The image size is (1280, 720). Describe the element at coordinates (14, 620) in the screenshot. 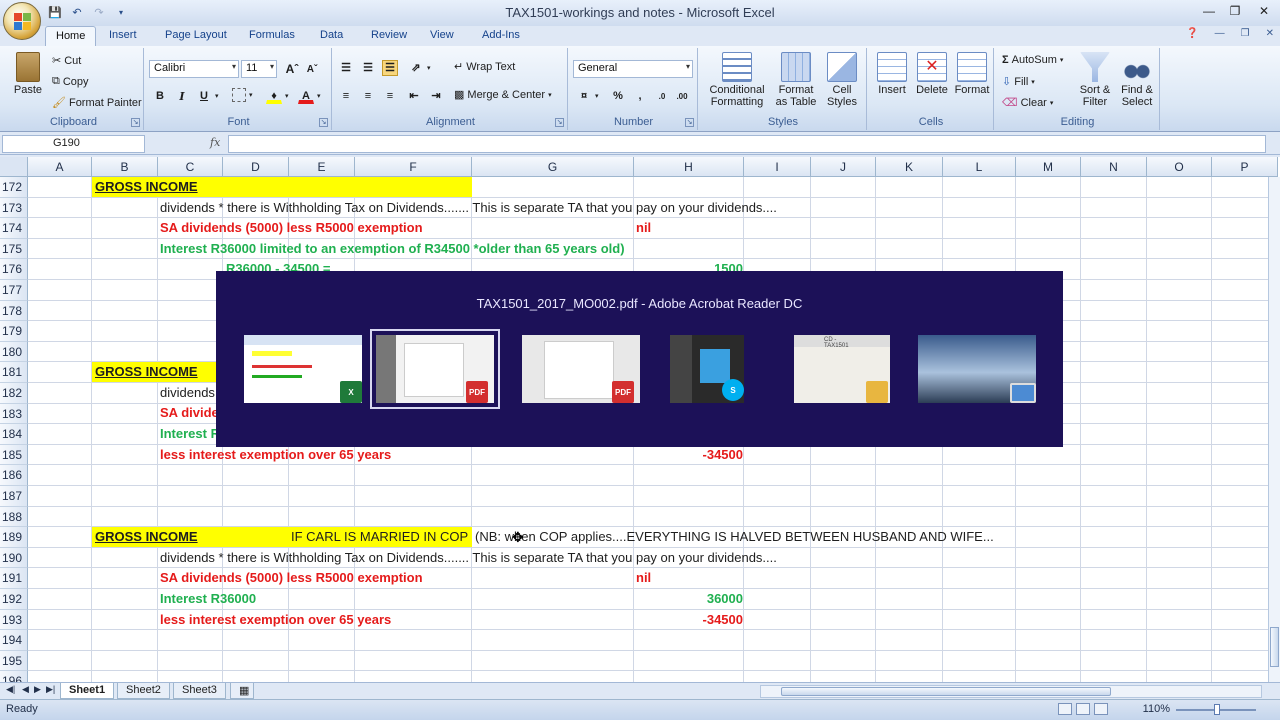

I see `row-header-193: 193` at that location.